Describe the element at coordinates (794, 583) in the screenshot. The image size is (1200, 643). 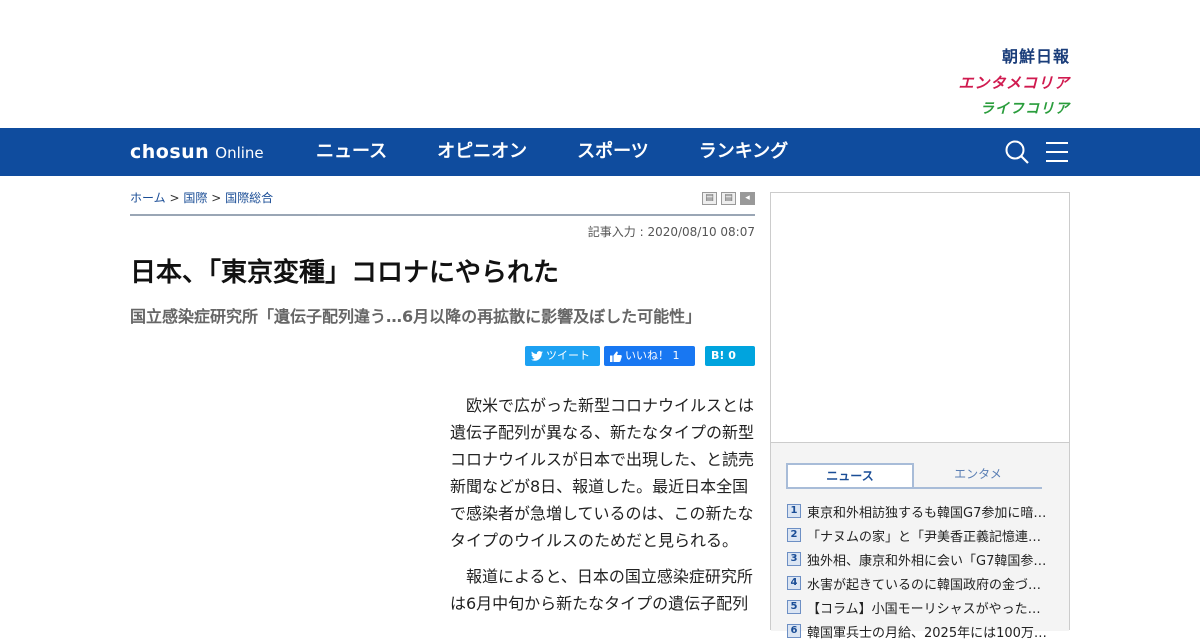
I see `rank-number: 4` at that location.